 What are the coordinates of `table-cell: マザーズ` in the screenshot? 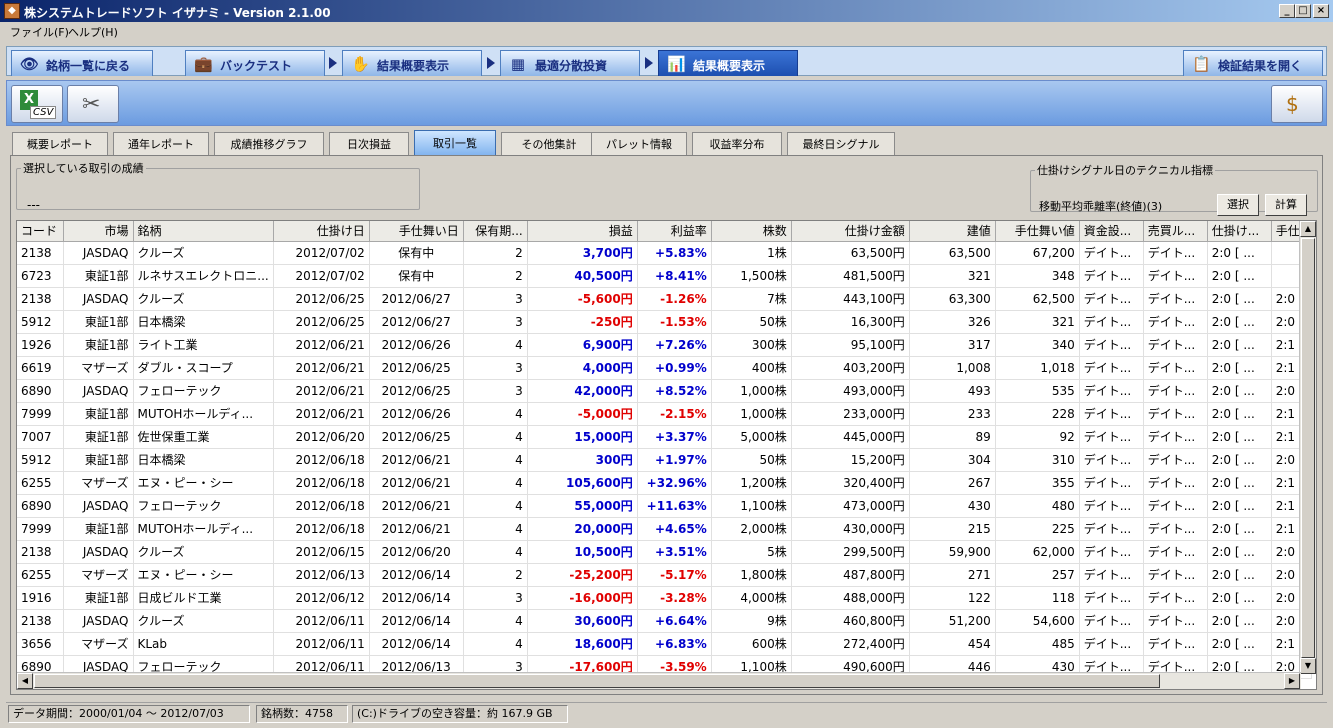 It's located at (98, 575).